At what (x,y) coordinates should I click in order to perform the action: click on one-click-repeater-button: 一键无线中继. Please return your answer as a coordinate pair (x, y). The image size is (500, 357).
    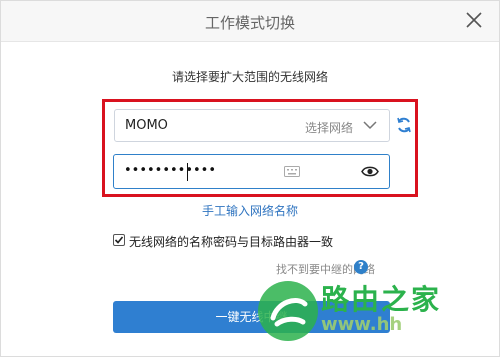
    Looking at the image, I should click on (251, 317).